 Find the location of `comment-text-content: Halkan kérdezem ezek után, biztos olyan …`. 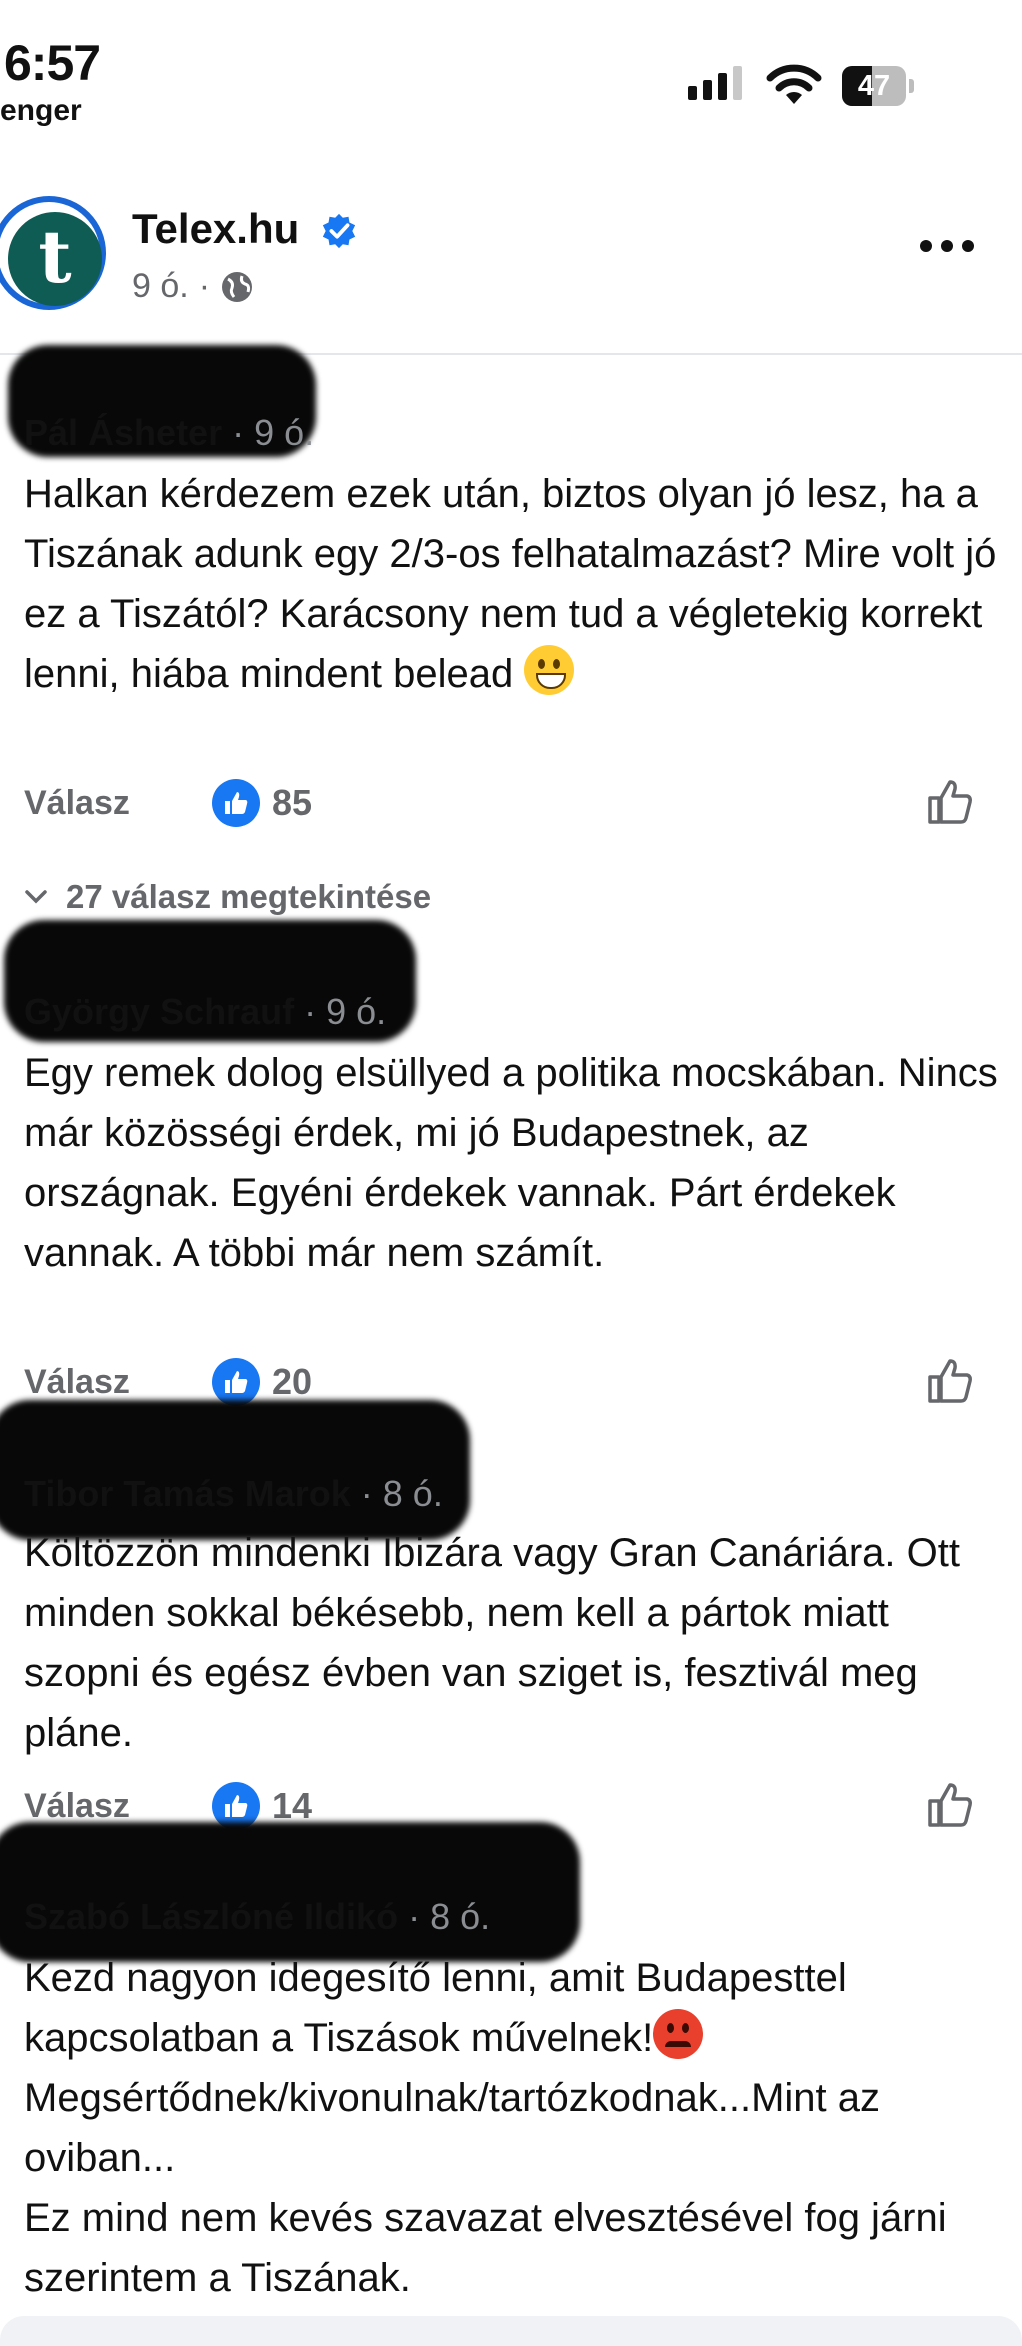

comment-text-content: Halkan kérdezem ezek után, biztos olyan … is located at coordinates (510, 584).